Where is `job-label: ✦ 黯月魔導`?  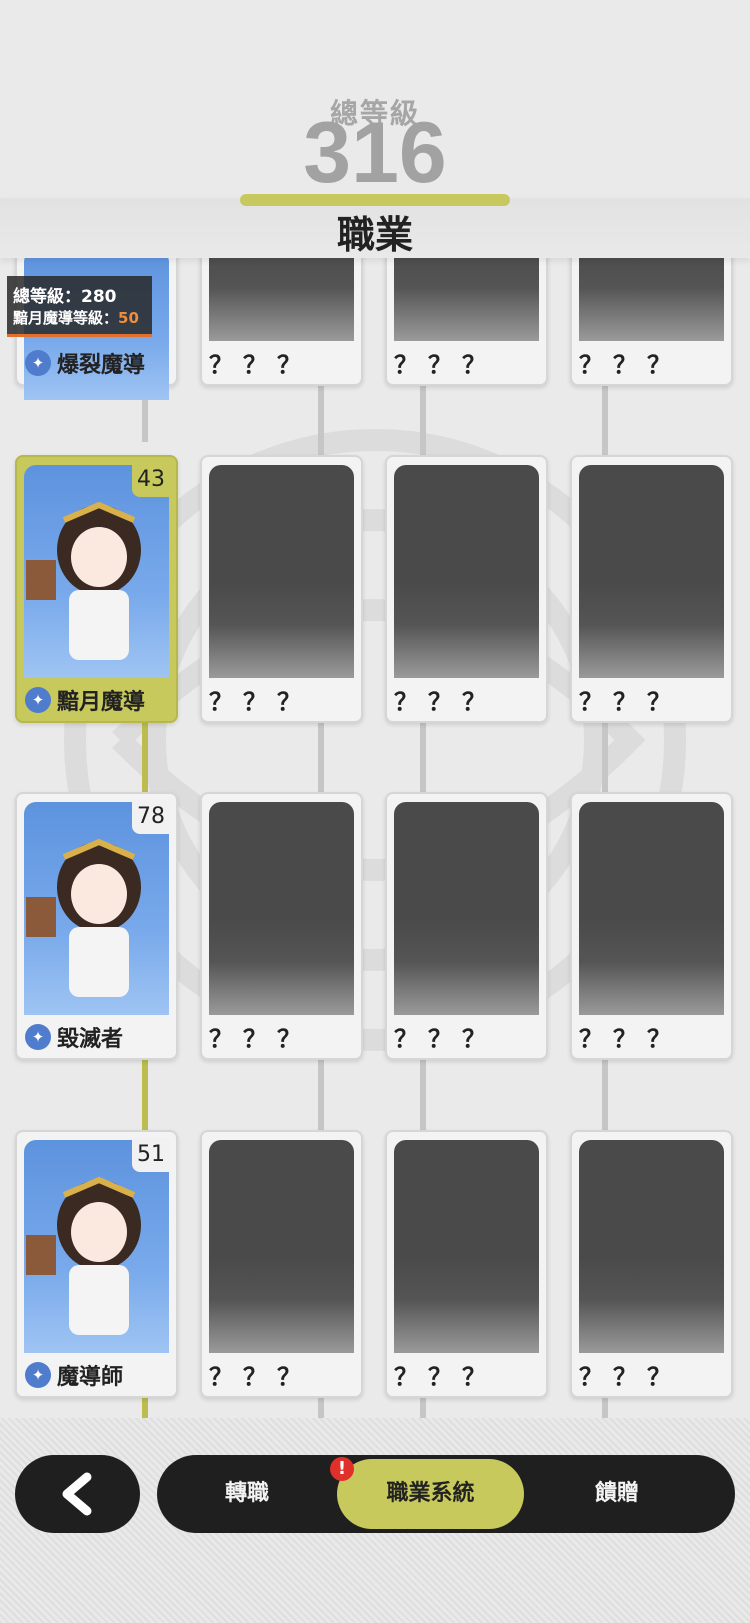
job-label: ✦ 黯月魔導 is located at coordinates (85, 700).